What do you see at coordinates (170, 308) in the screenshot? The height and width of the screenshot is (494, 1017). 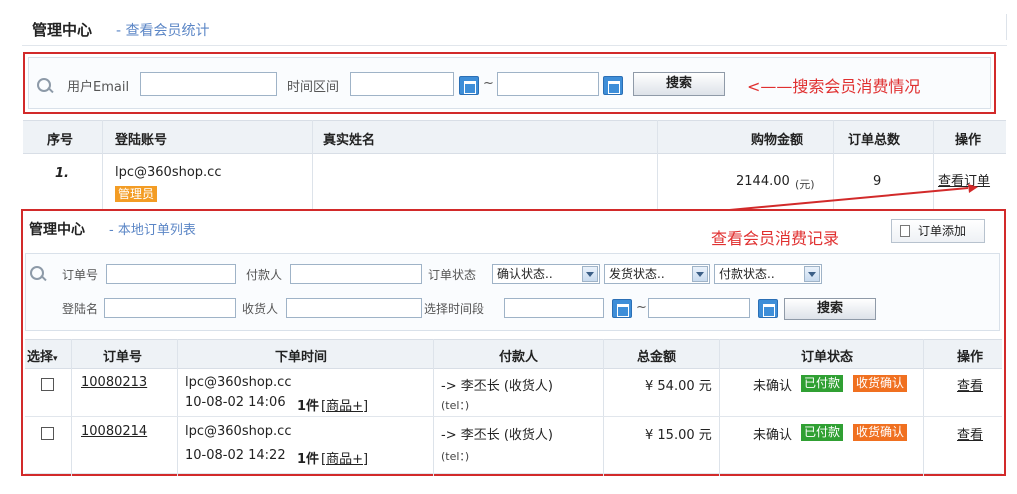 I see `login-name-input` at bounding box center [170, 308].